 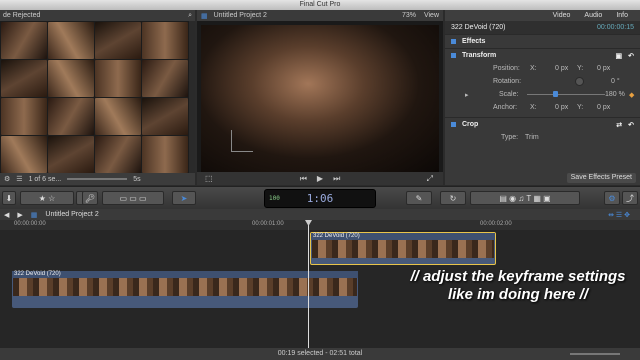 I want to click on browser-filter-label: de Rejected, so click(x=21, y=15).